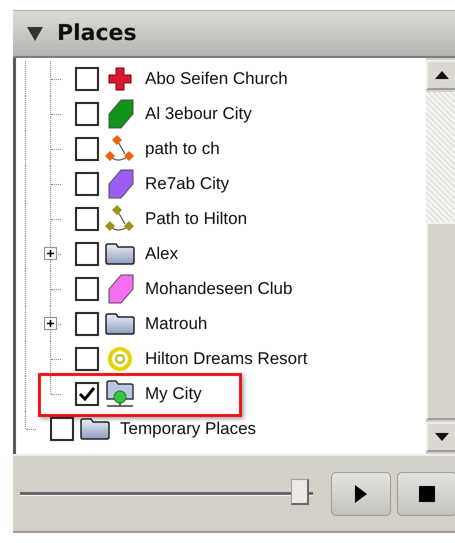  What do you see at coordinates (188, 428) in the screenshot?
I see `tree-item-label: Temporary Places` at bounding box center [188, 428].